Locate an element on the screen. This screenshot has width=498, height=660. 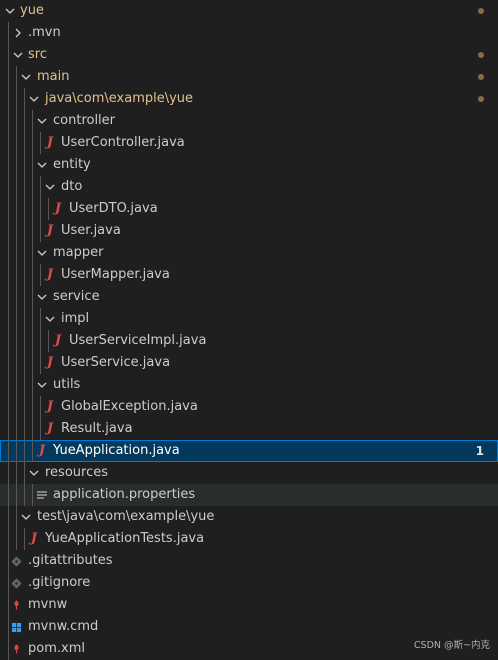
tree-item-utils: utils is located at coordinates (249, 385).